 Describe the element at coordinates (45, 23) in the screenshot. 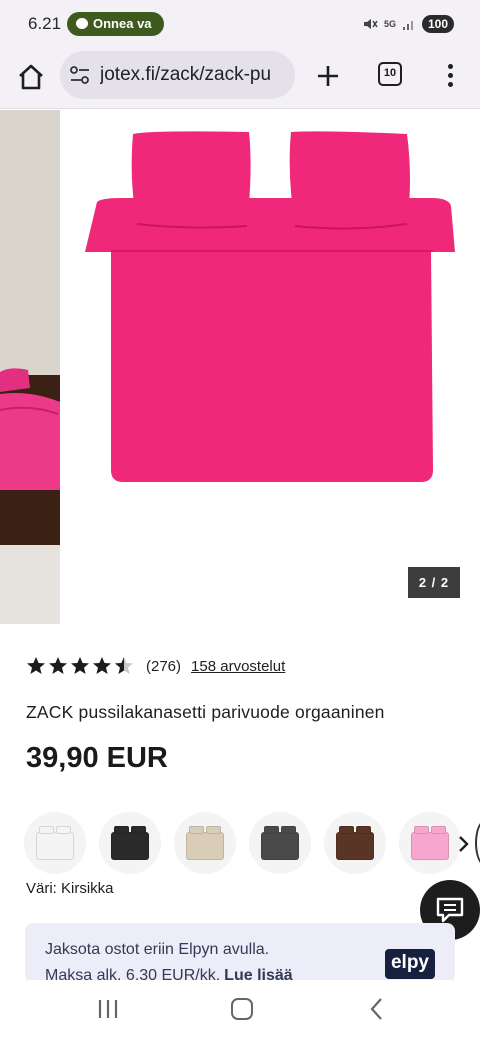

I see `status-time: 6.21` at that location.